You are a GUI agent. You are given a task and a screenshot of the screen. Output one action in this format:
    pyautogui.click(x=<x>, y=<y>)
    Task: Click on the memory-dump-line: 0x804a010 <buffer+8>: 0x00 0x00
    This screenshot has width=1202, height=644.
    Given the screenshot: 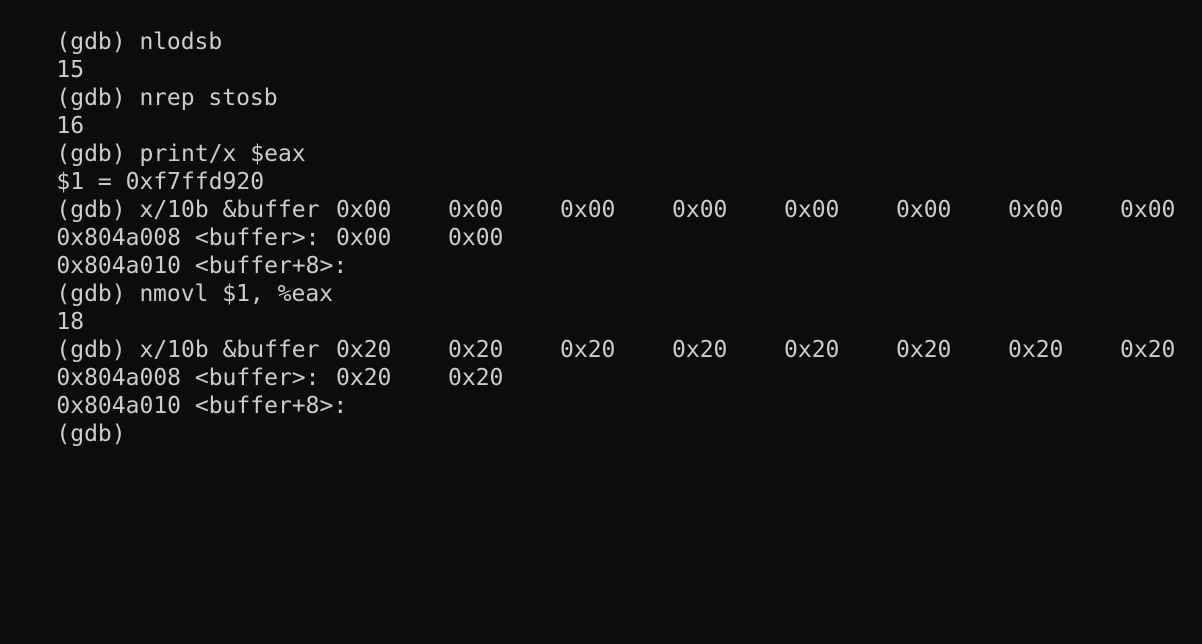 What is the action you would take?
    pyautogui.click(x=601, y=251)
    